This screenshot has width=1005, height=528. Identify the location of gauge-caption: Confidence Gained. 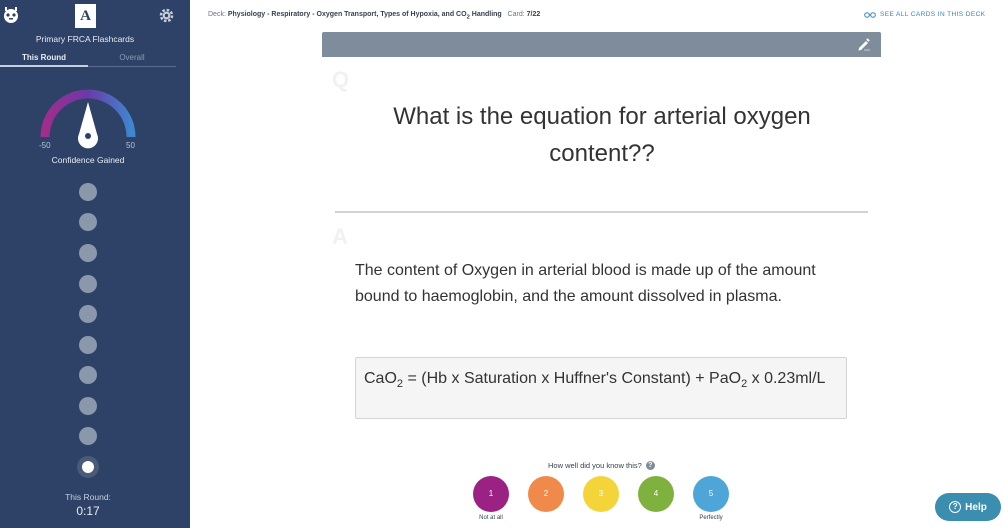
(88, 160).